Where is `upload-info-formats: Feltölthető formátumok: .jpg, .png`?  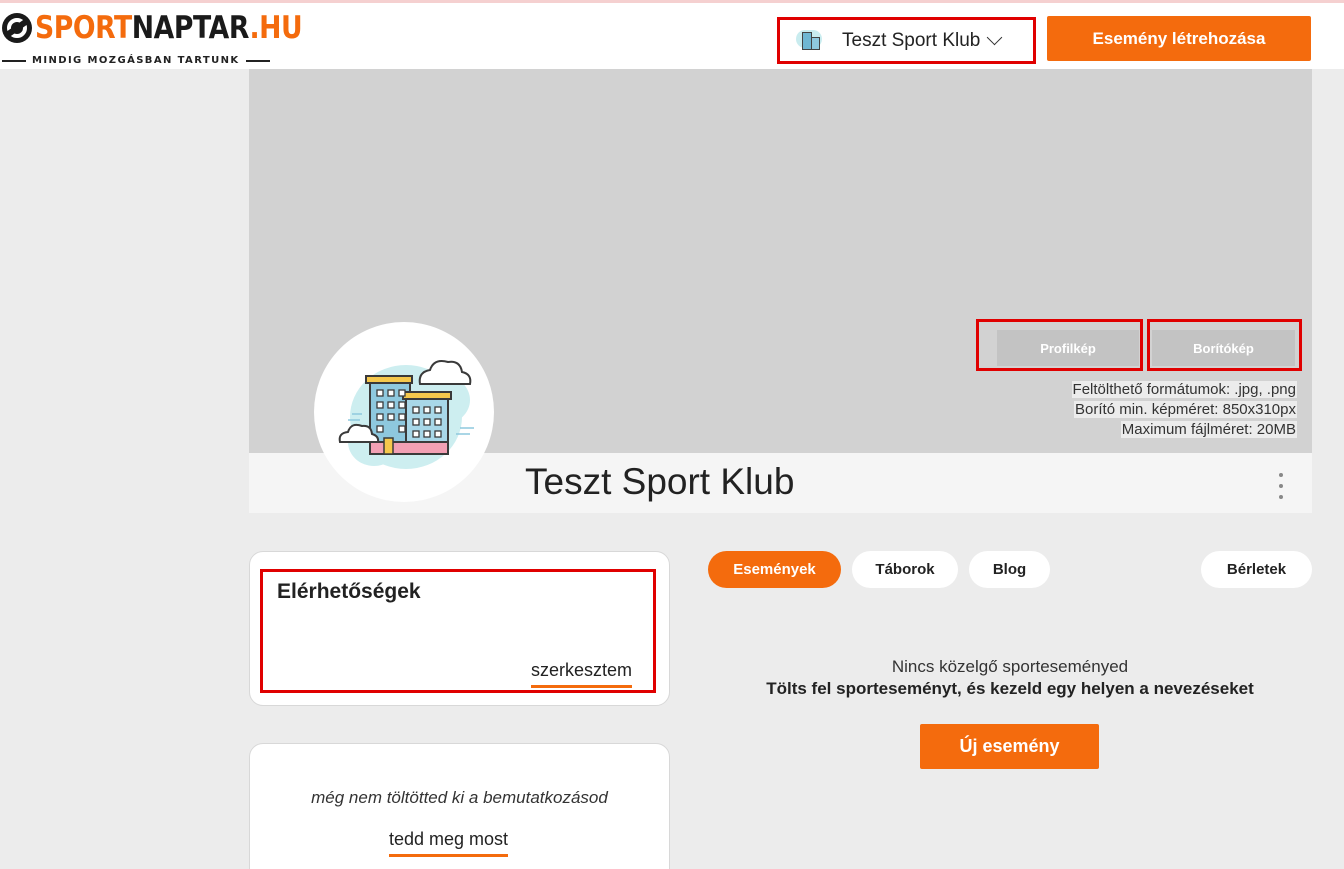 upload-info-formats: Feltölthető formátumok: .jpg, .png is located at coordinates (1184, 389).